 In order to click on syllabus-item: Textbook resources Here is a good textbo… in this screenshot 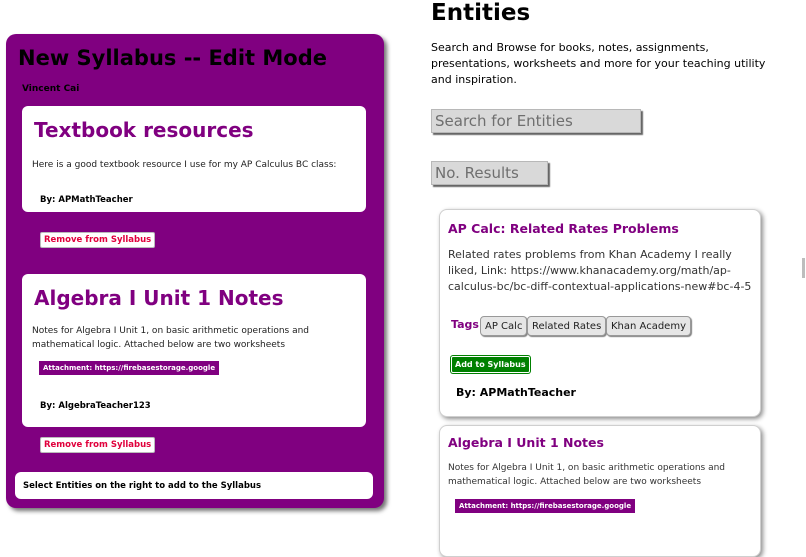, I will do `click(194, 159)`.